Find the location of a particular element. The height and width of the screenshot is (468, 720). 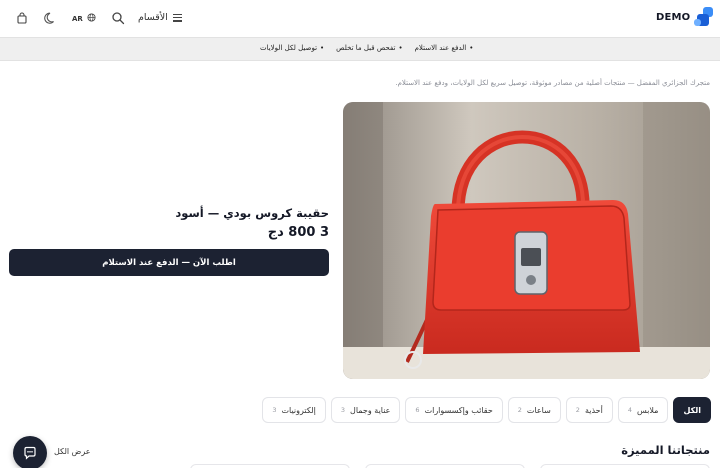

language-label: AR is located at coordinates (77, 18).